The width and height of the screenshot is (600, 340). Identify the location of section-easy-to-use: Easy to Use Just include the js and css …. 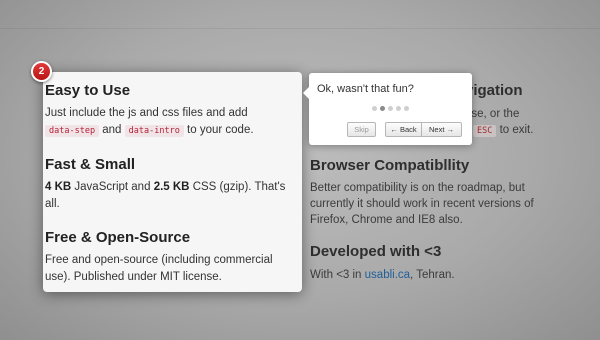
(172, 111).